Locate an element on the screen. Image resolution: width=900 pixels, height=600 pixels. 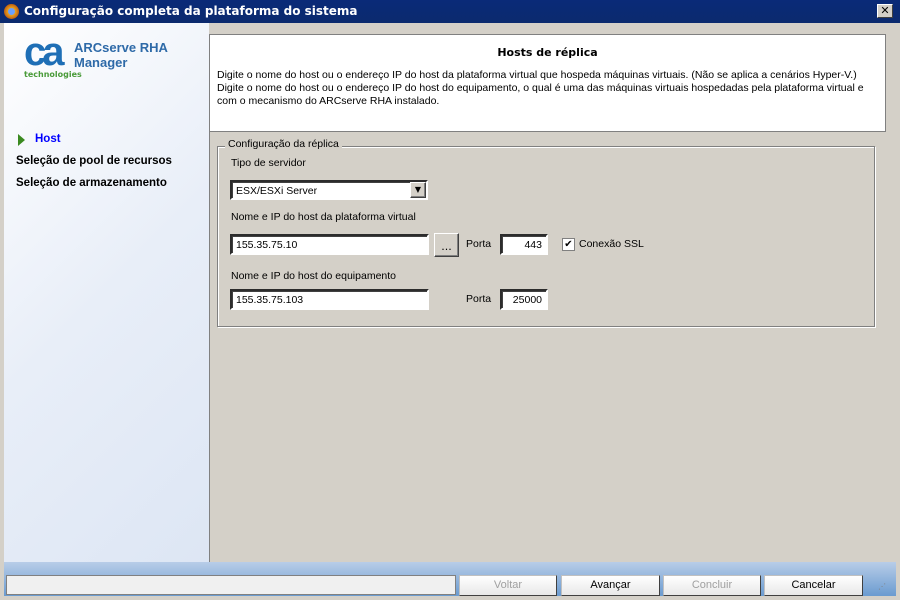
appliance-host-label: Nome e IP do host do equipamento is located at coordinates (314, 276).